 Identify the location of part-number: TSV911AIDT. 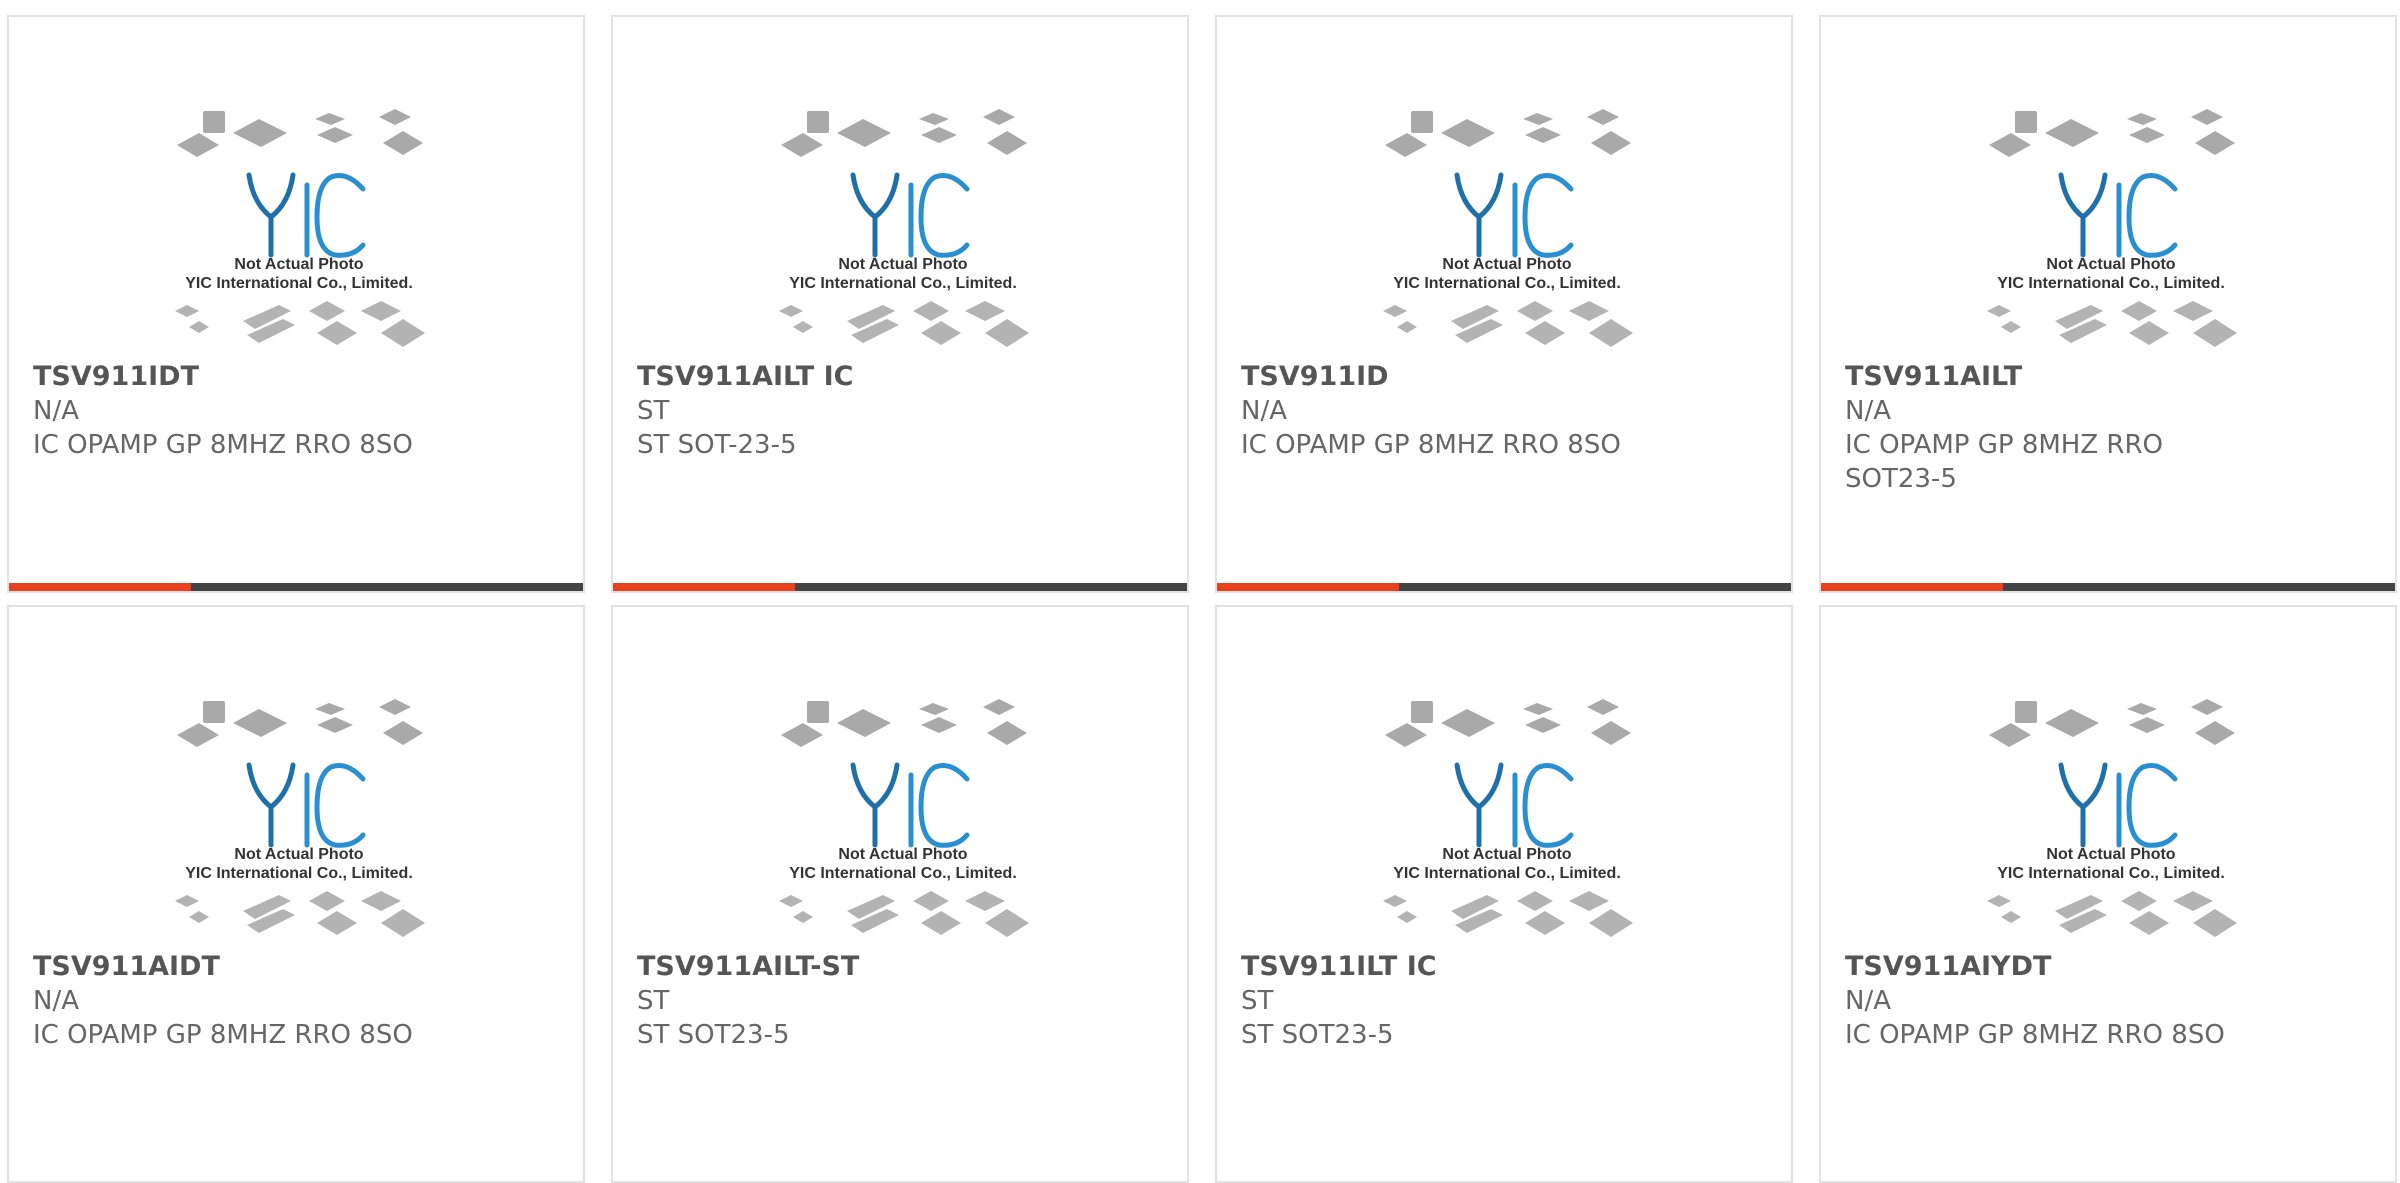
(293, 967).